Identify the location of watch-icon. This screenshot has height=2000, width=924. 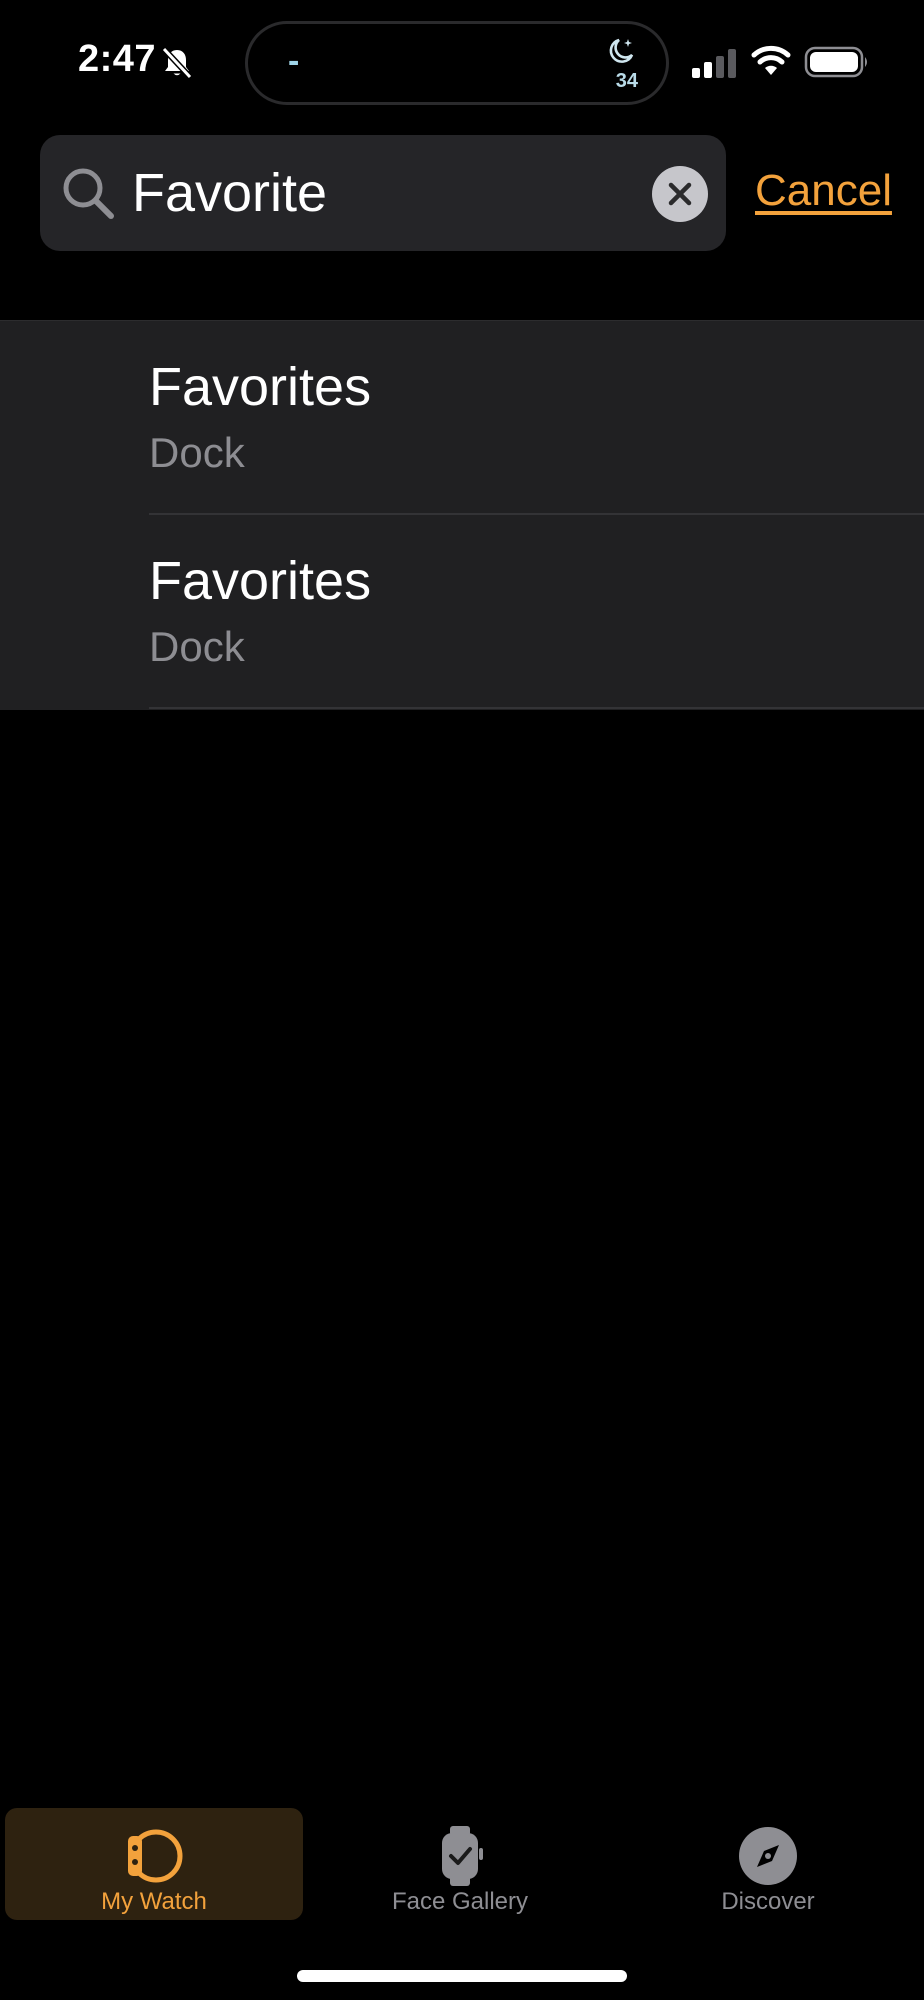
(154, 1856).